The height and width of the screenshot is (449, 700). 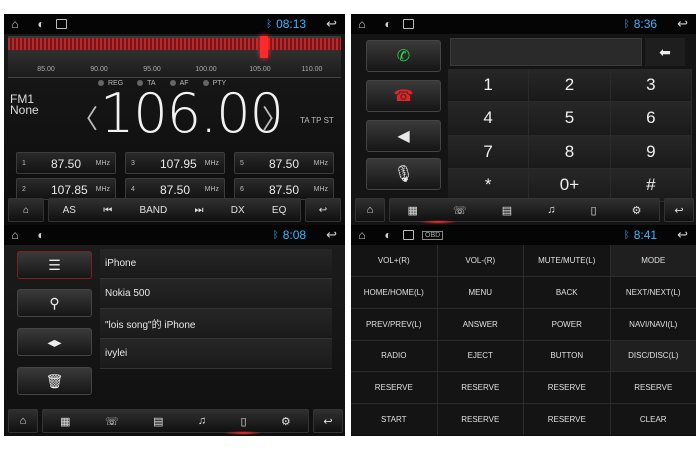 What do you see at coordinates (480, 292) in the screenshot?
I see `key-menu: MENU` at bounding box center [480, 292].